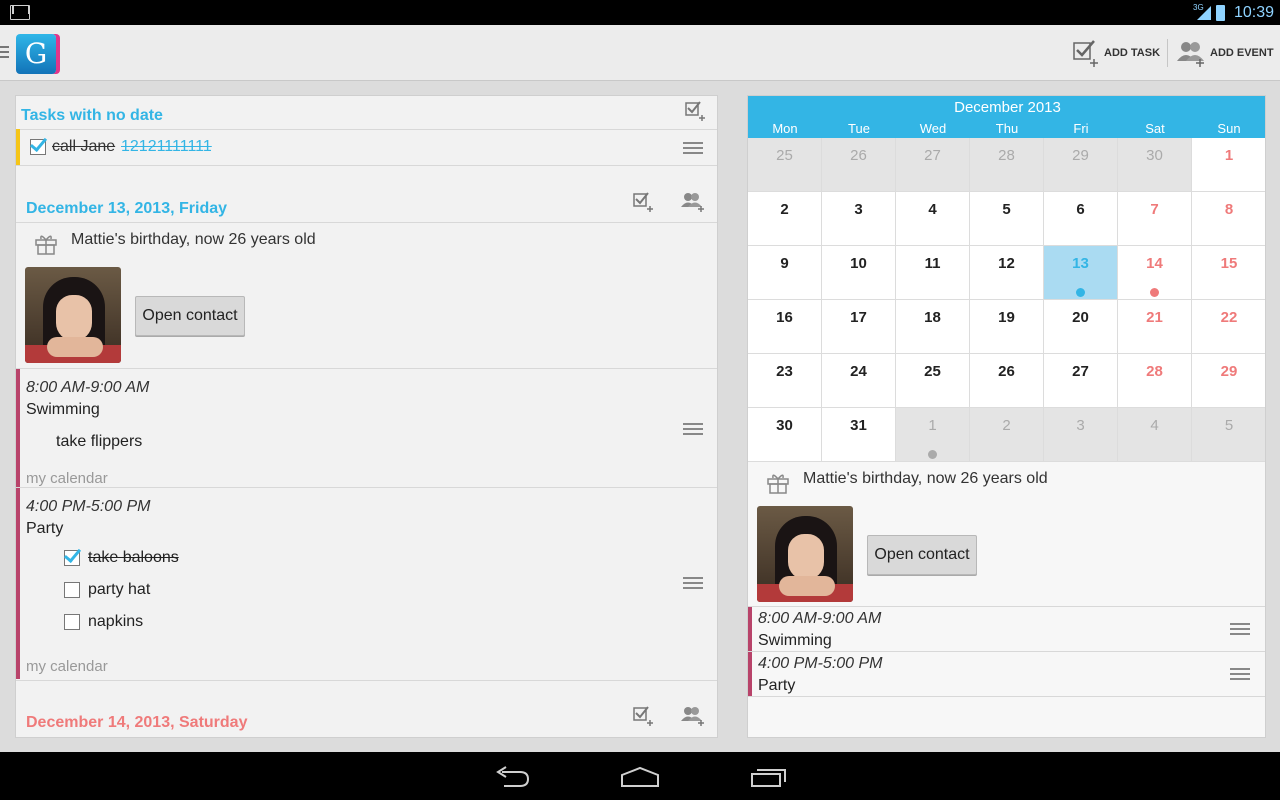 The image size is (1280, 800). Describe the element at coordinates (36, 54) in the screenshot. I see `app-logo: G` at that location.